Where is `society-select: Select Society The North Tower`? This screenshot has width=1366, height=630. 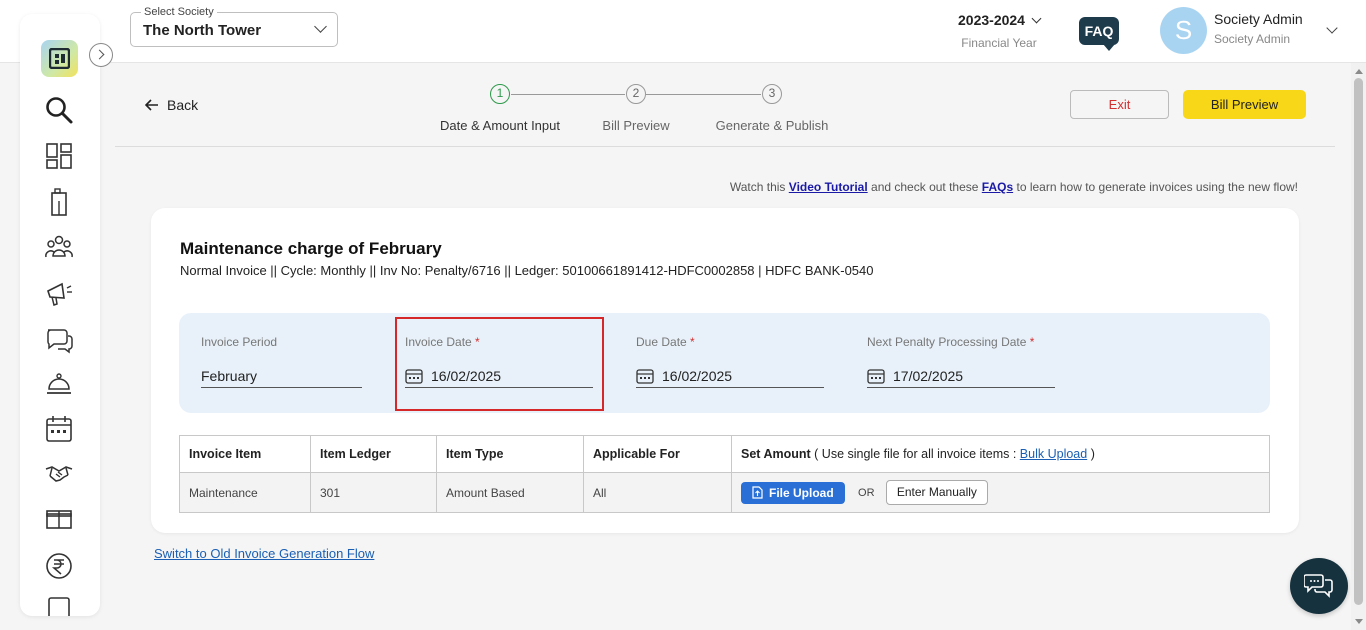
society-select: Select Society The North Tower is located at coordinates (234, 29).